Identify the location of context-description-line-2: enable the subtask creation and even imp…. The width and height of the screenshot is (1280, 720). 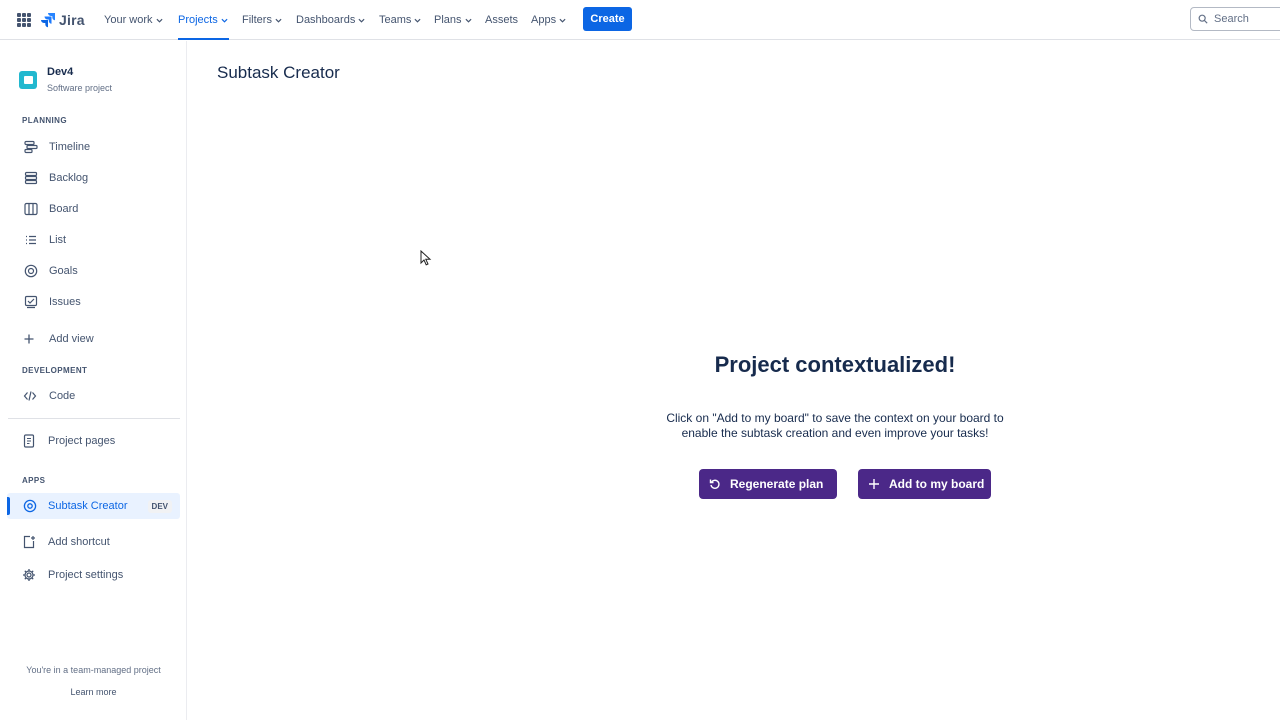
(835, 433).